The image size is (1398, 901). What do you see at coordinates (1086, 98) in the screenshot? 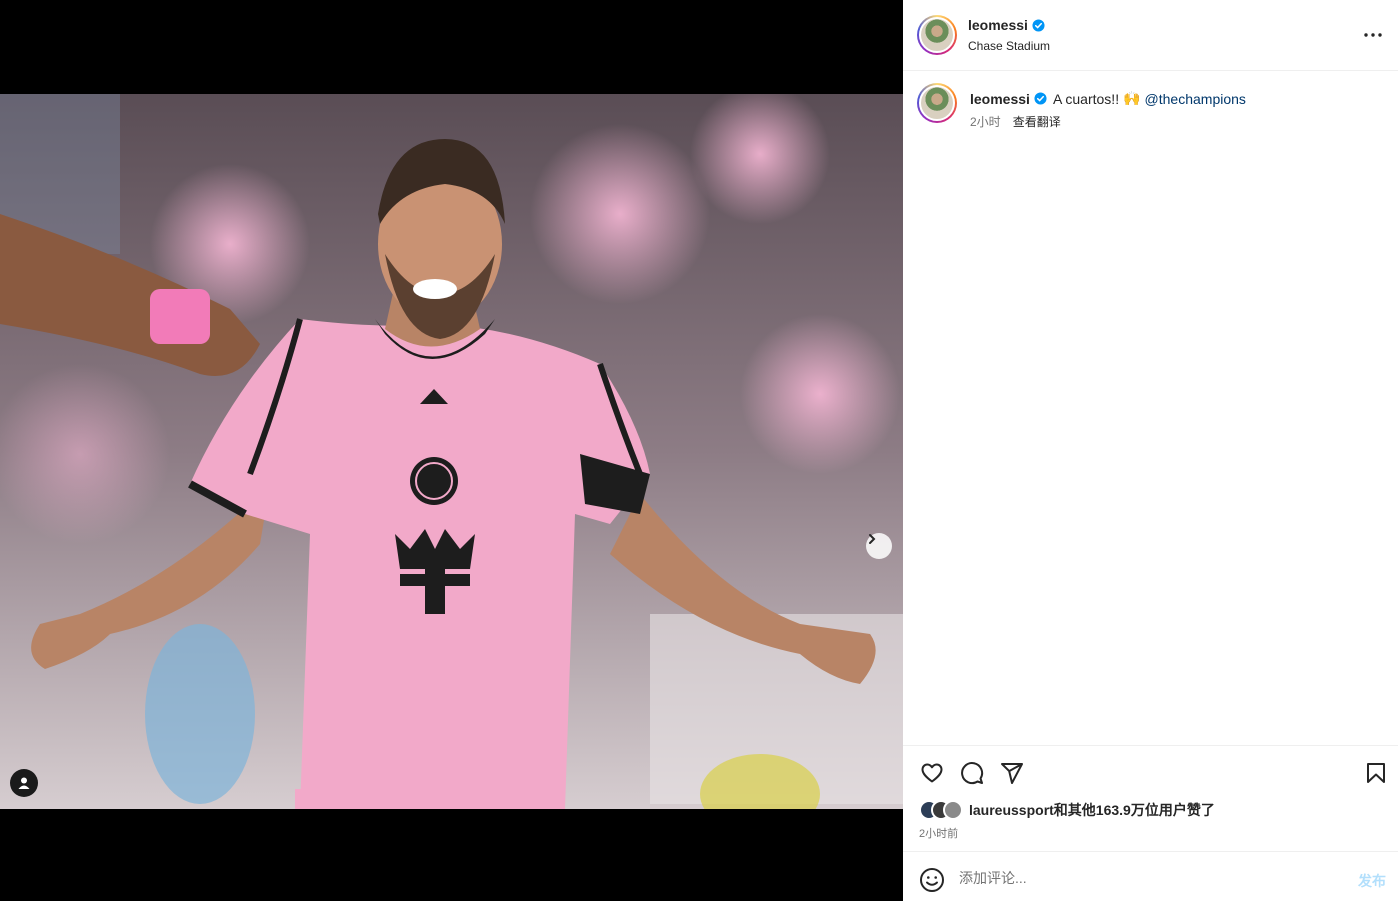
I see `caption-text: A cuartos!!` at bounding box center [1086, 98].